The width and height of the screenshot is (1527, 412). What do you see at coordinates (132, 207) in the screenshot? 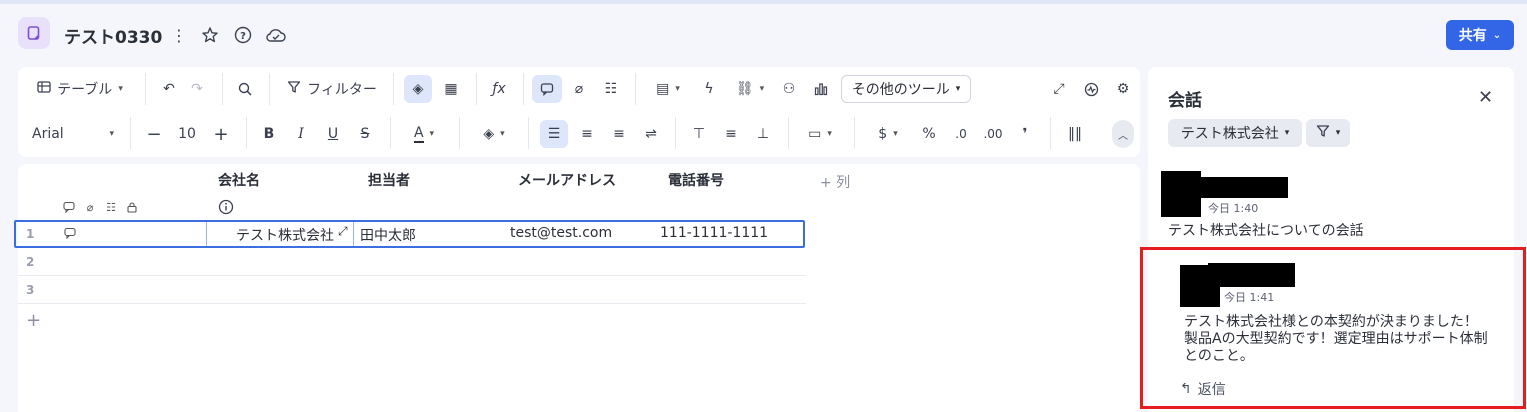
I see `lock-icon` at bounding box center [132, 207].